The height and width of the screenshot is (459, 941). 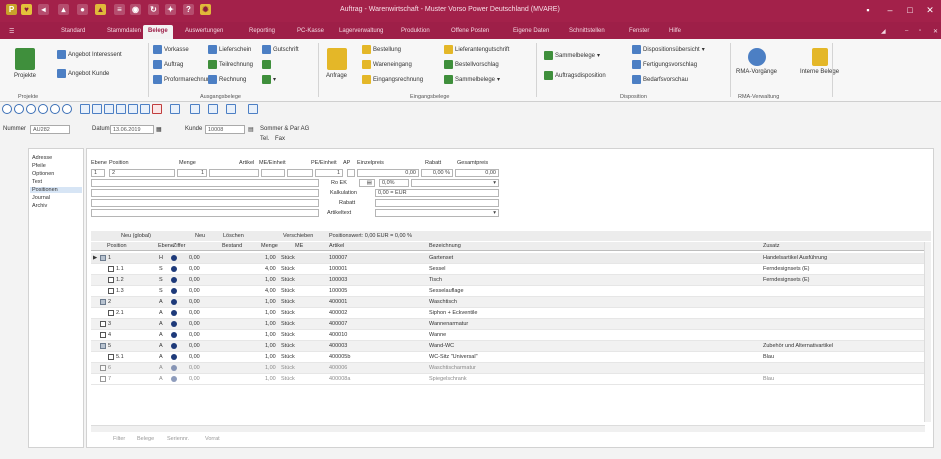 What do you see at coordinates (153, 9) in the screenshot?
I see `refresh-icon: ↻` at bounding box center [153, 9].